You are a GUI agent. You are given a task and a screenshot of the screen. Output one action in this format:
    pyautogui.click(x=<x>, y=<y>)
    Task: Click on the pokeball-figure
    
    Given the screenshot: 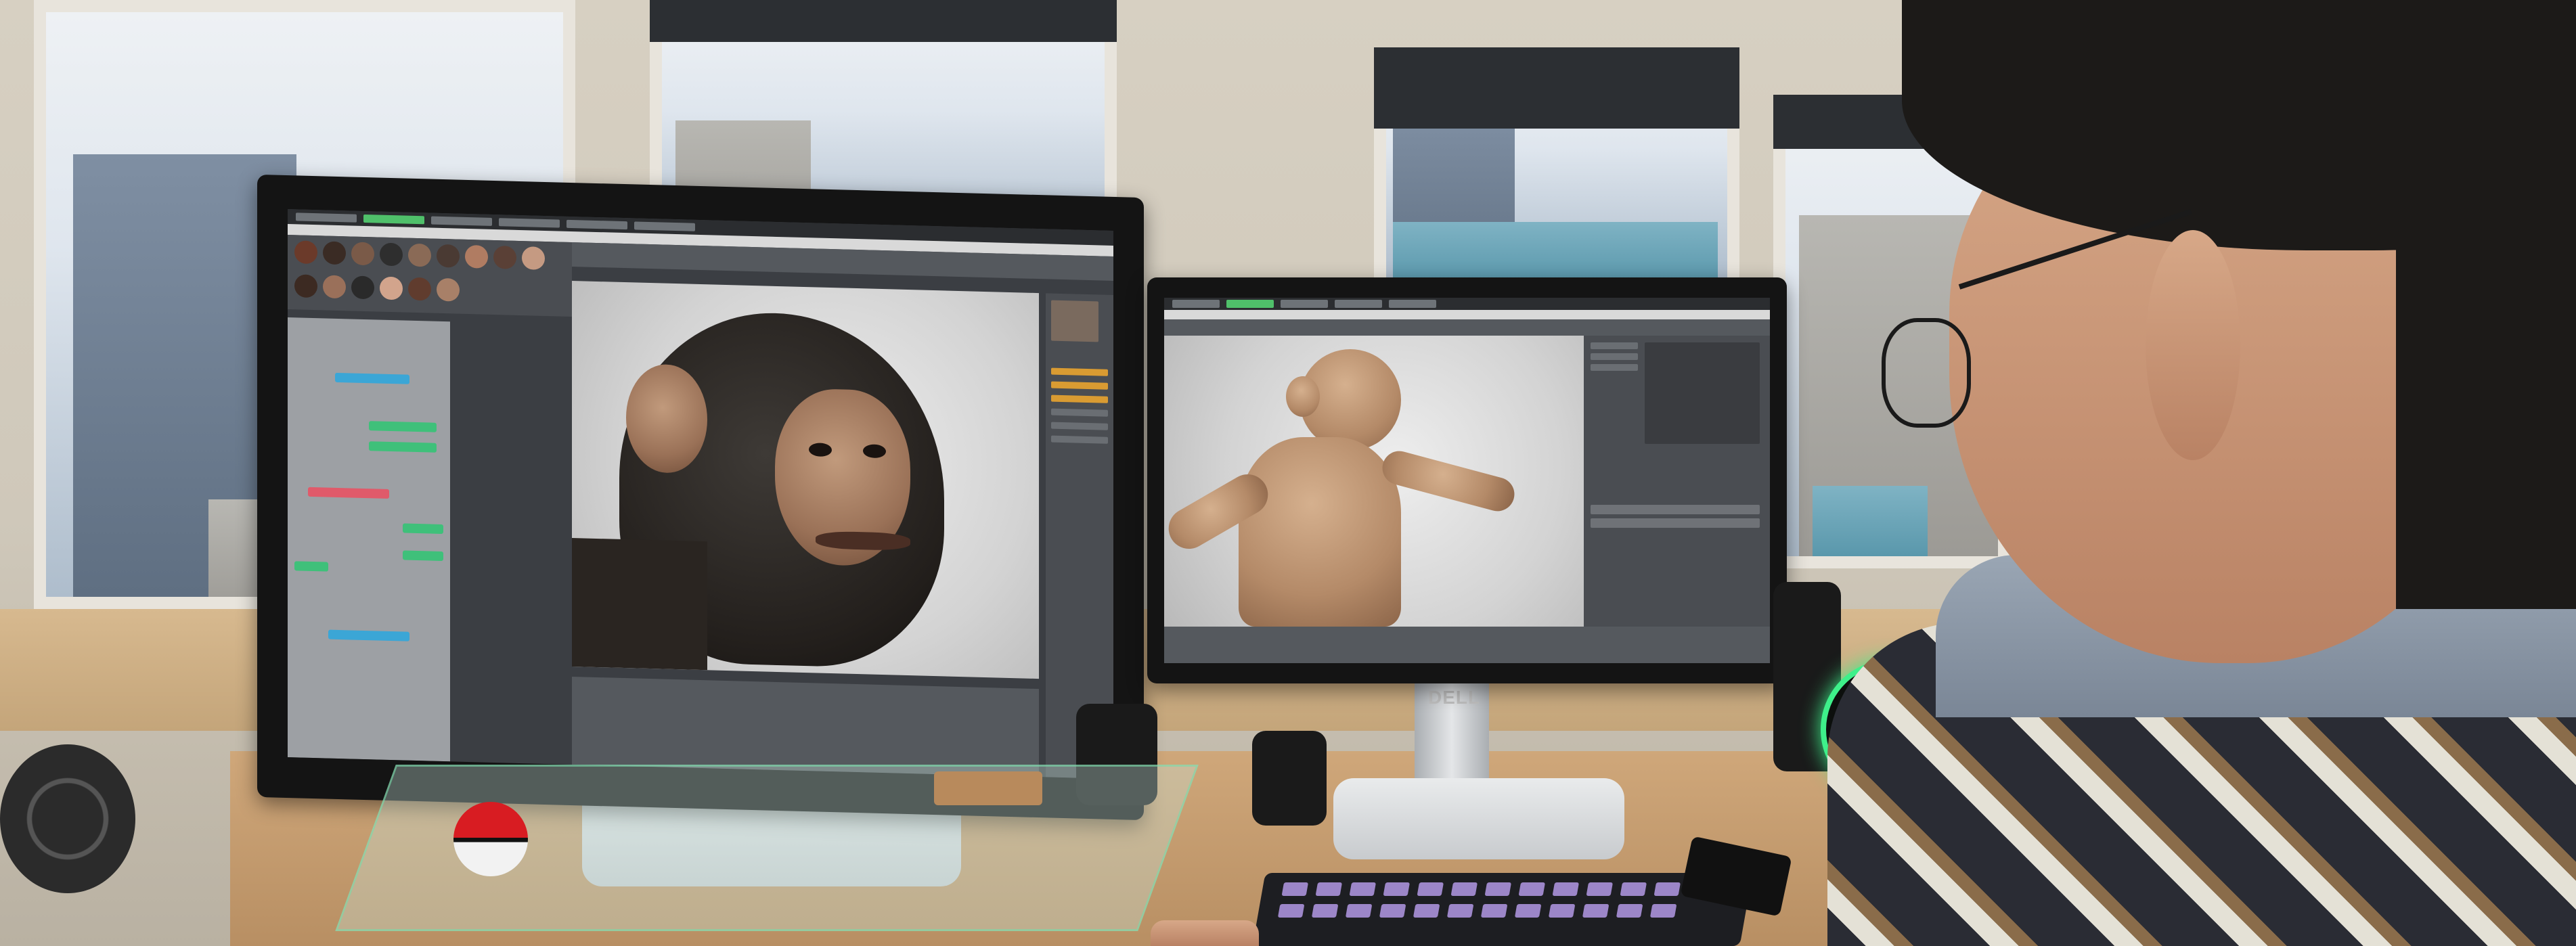 What is the action you would take?
    pyautogui.click(x=490, y=839)
    